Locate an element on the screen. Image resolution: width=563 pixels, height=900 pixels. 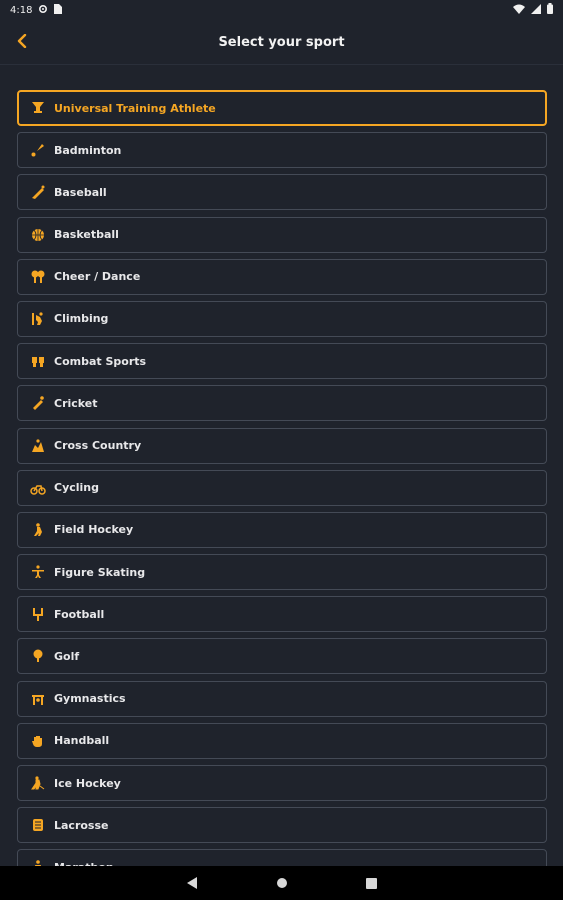
sport-item: Universal Training Athlete is located at coordinates (282, 108).